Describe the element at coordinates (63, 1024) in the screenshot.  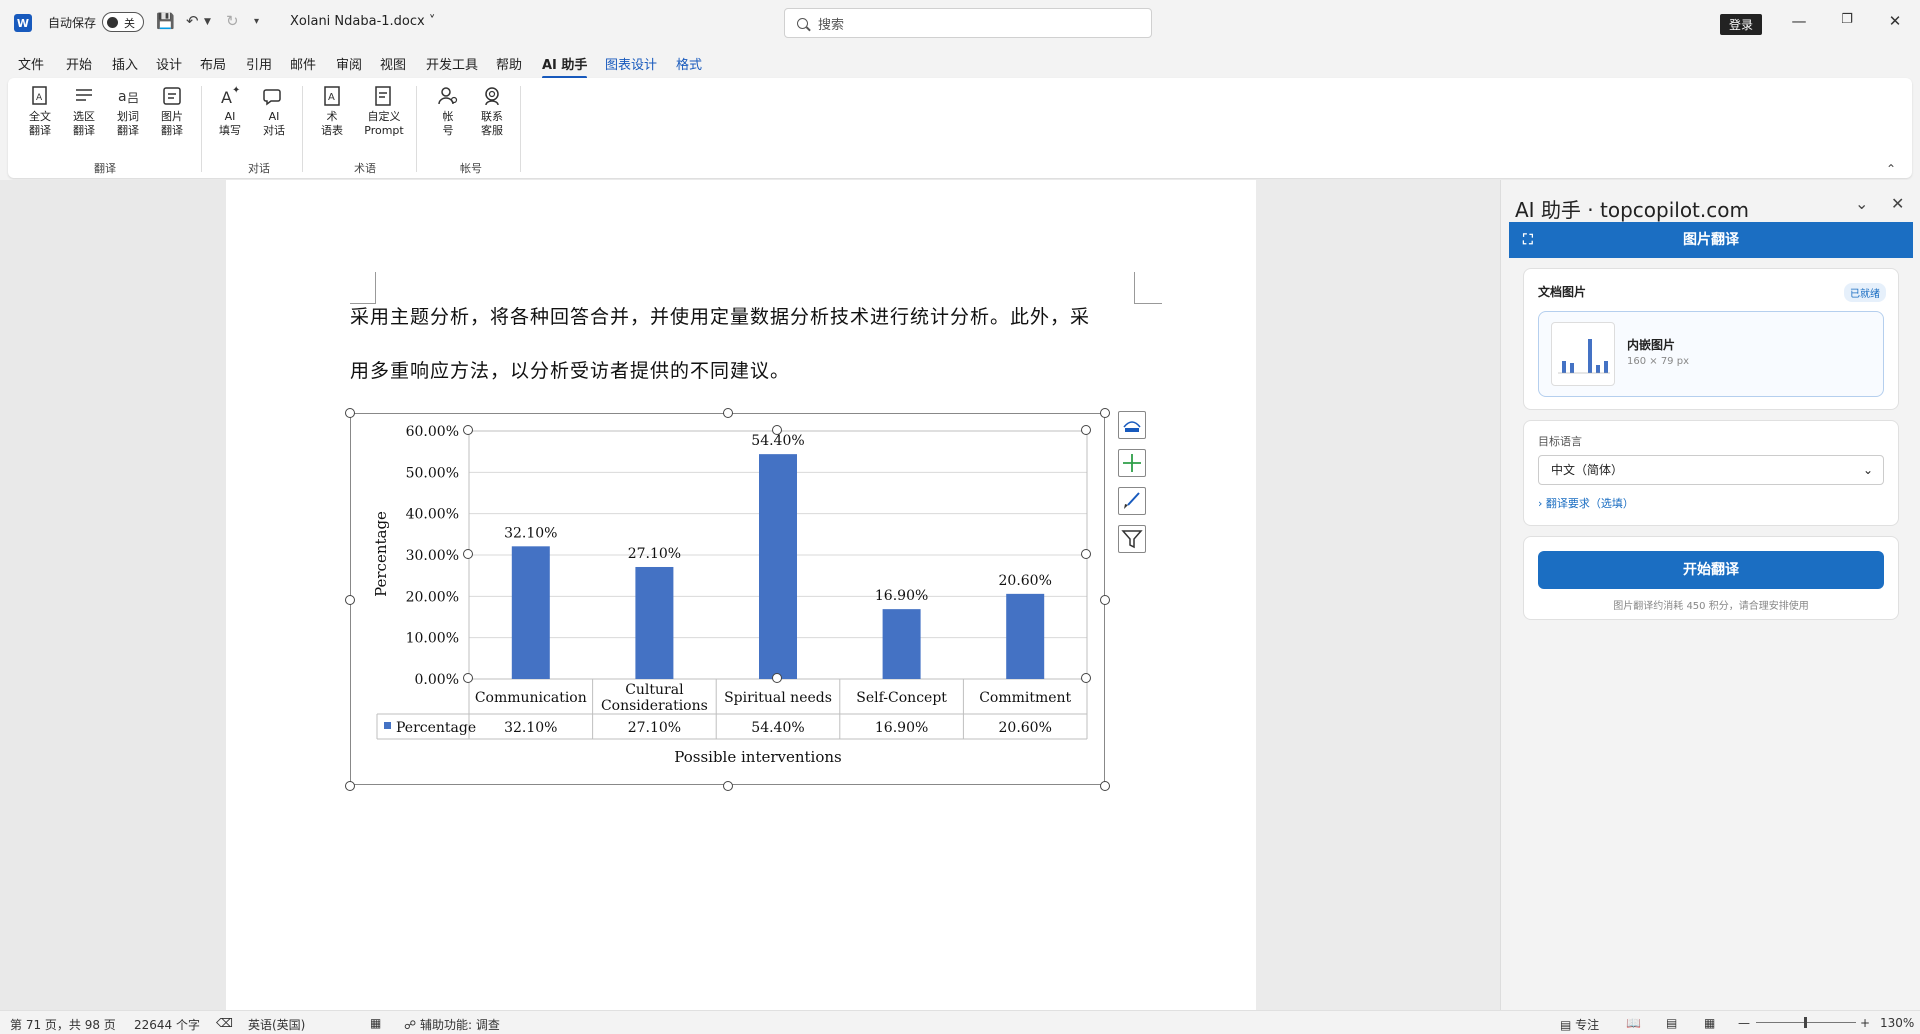
I see `page-count: 第 71 页，共 98 页` at that location.